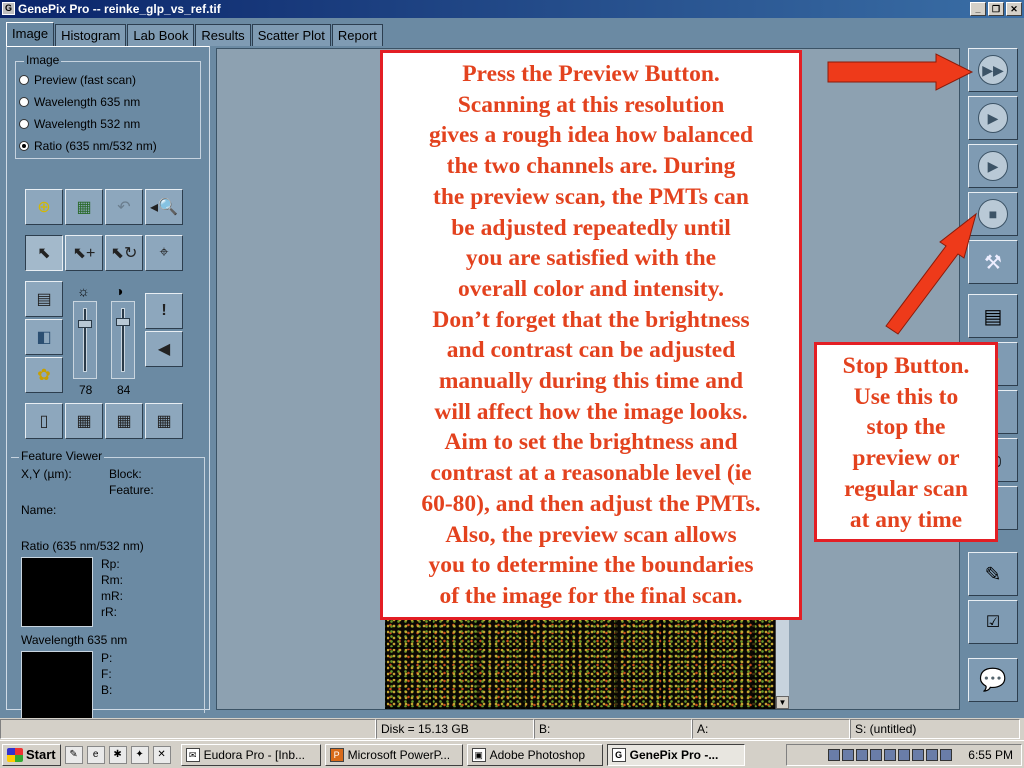 This screenshot has width=1024, height=768. I want to click on grid-star-icon: ▦, so click(124, 421).